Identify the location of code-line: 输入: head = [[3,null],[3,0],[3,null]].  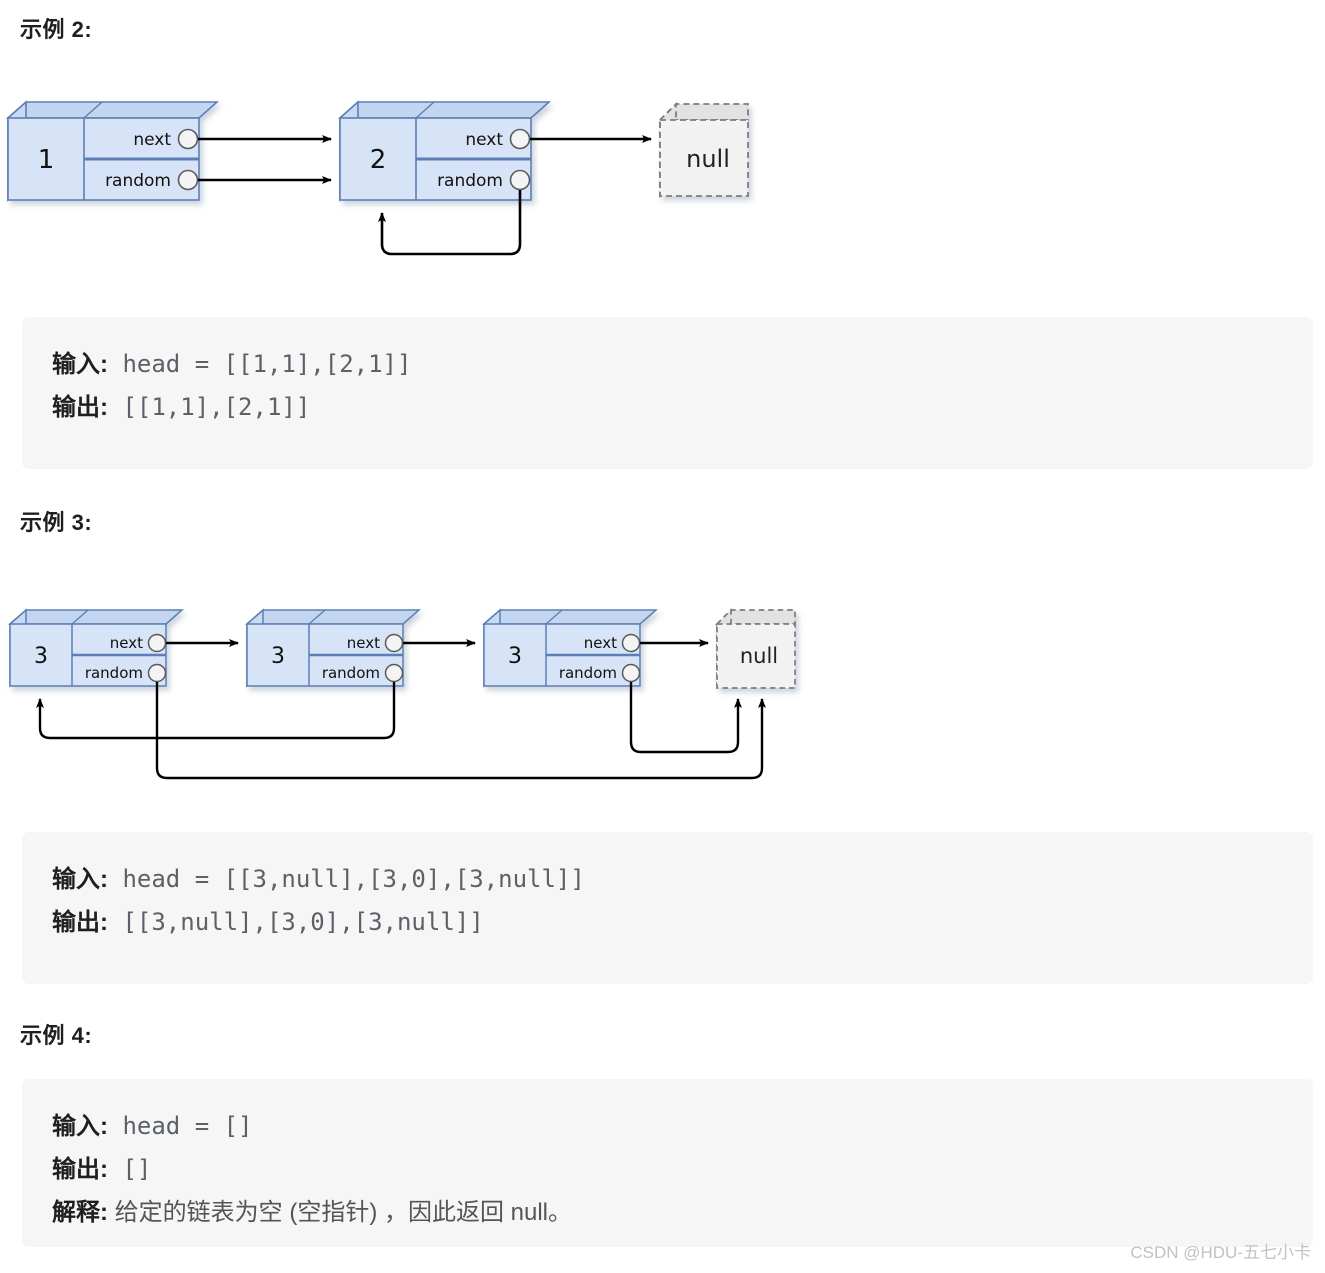
(682, 879).